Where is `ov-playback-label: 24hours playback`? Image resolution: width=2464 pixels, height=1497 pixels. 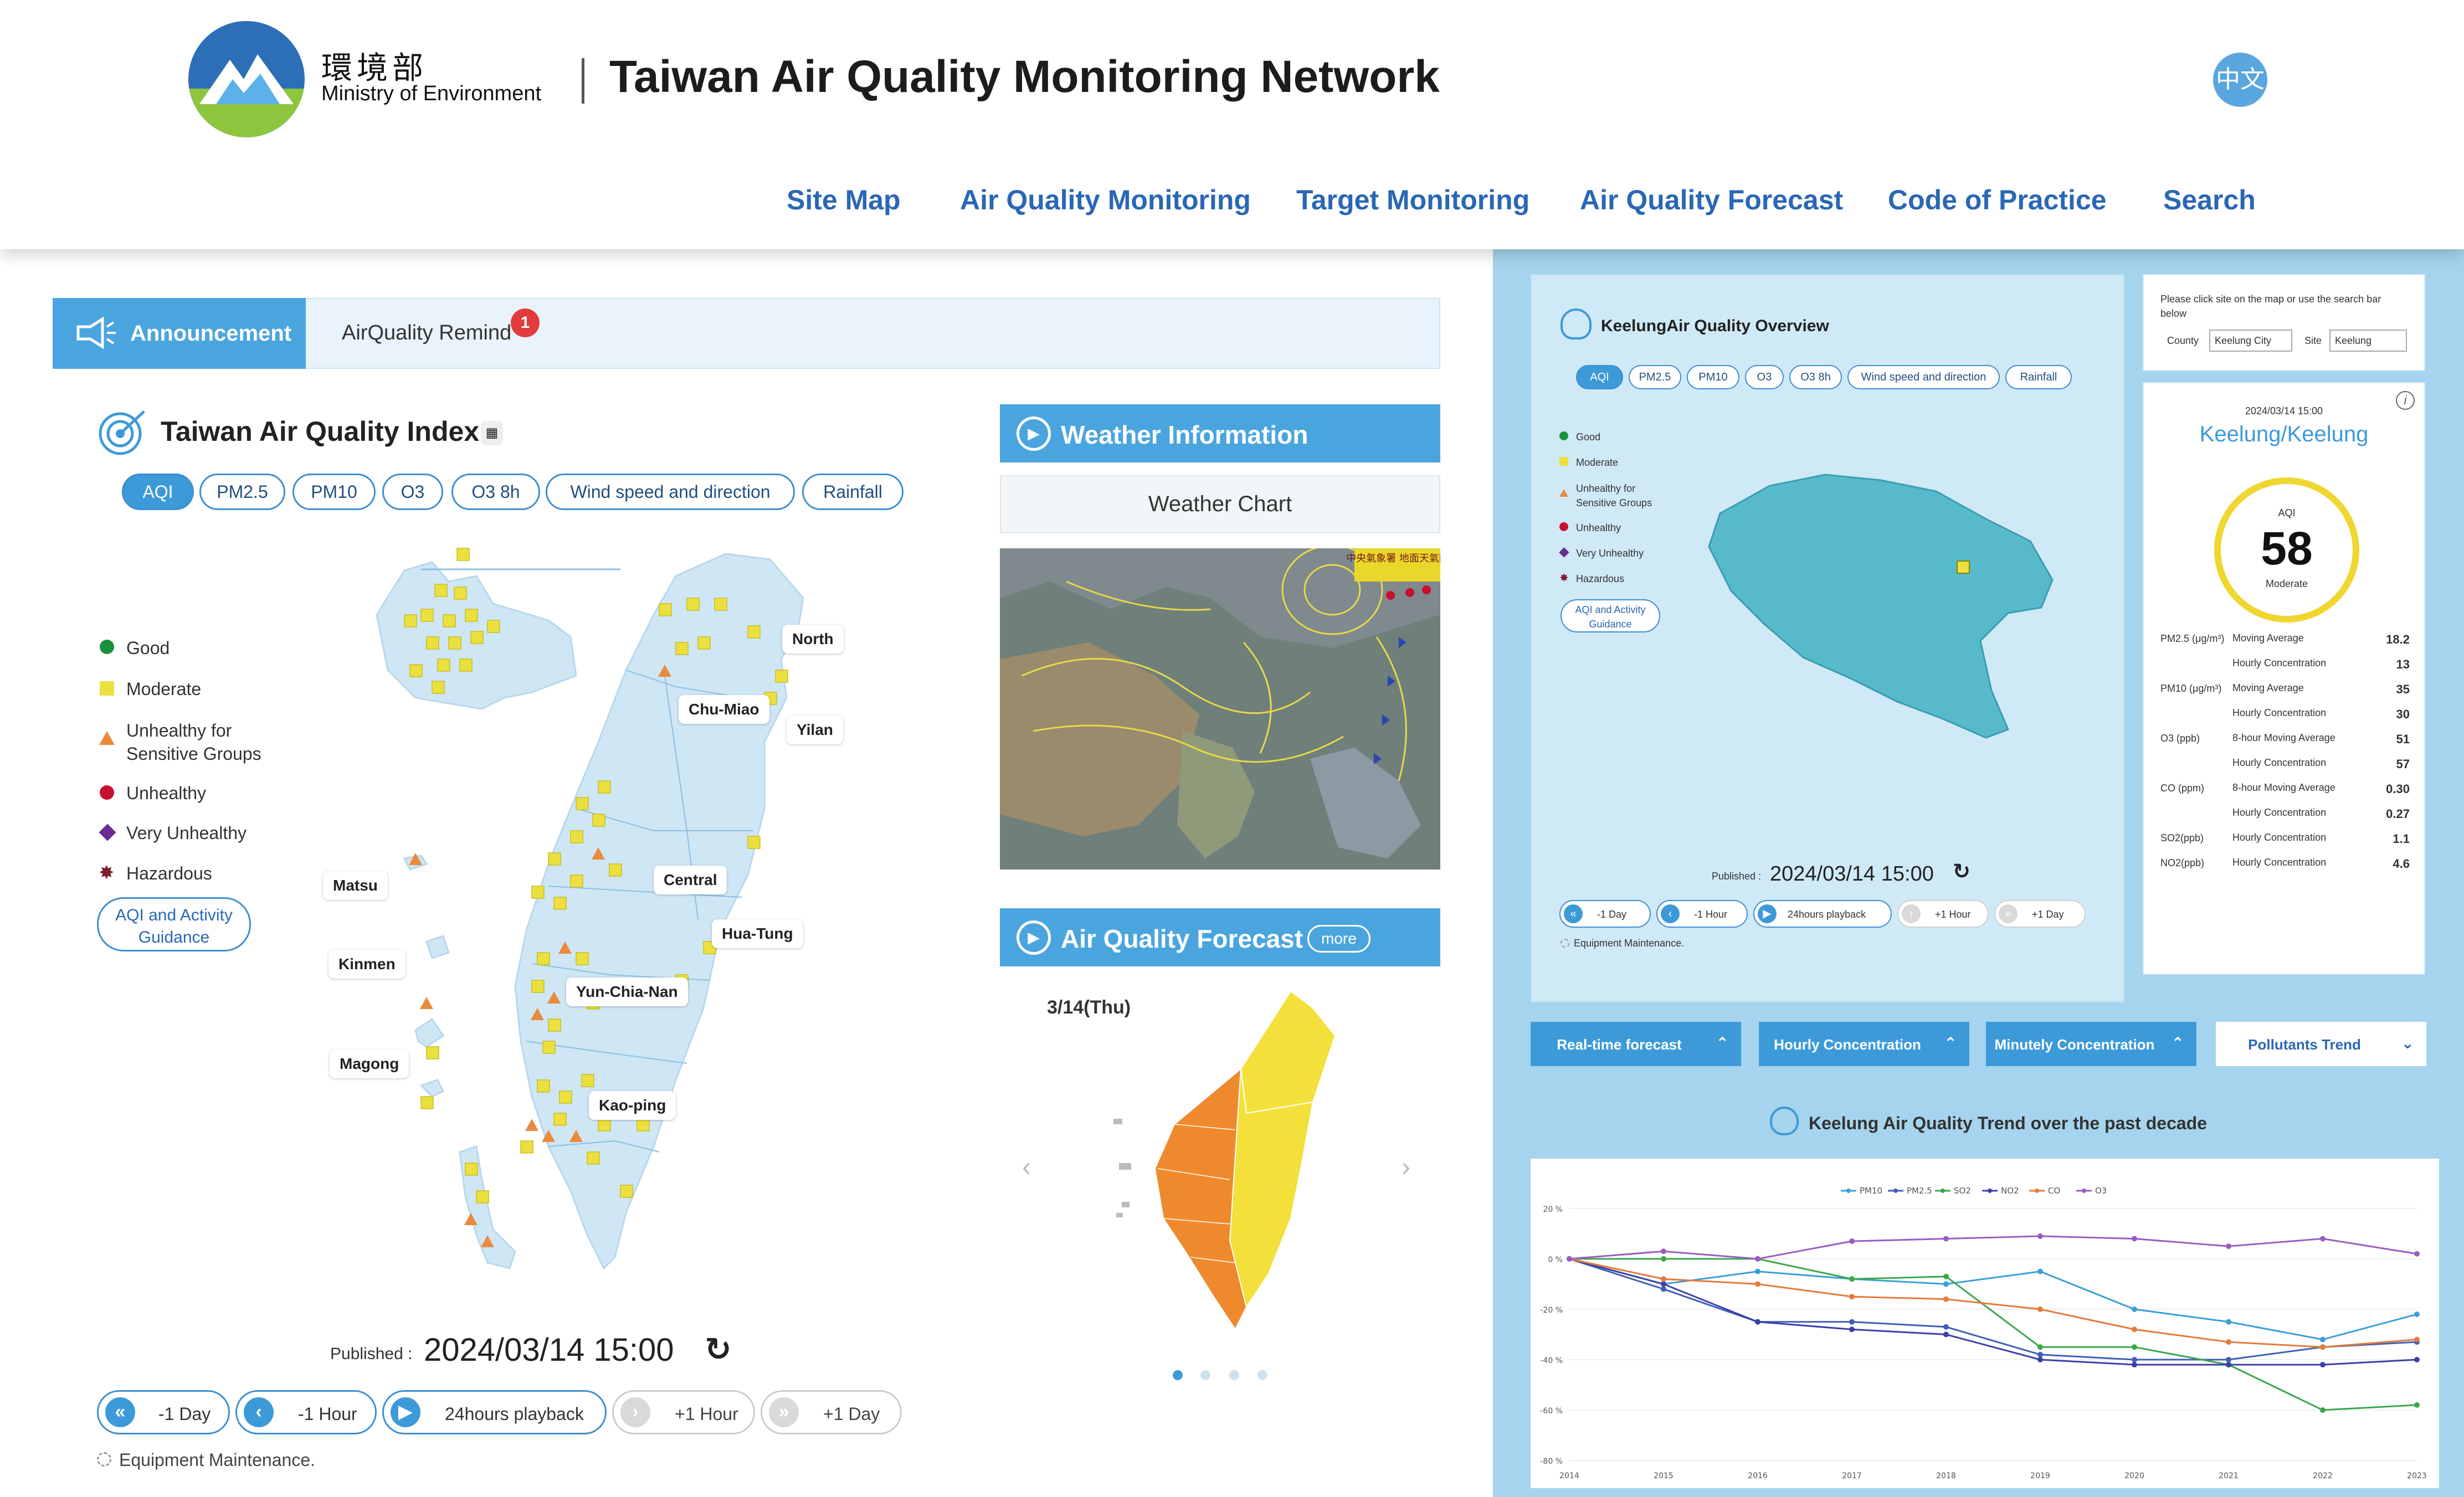 ov-playback-label: 24hours playback is located at coordinates (1827, 914).